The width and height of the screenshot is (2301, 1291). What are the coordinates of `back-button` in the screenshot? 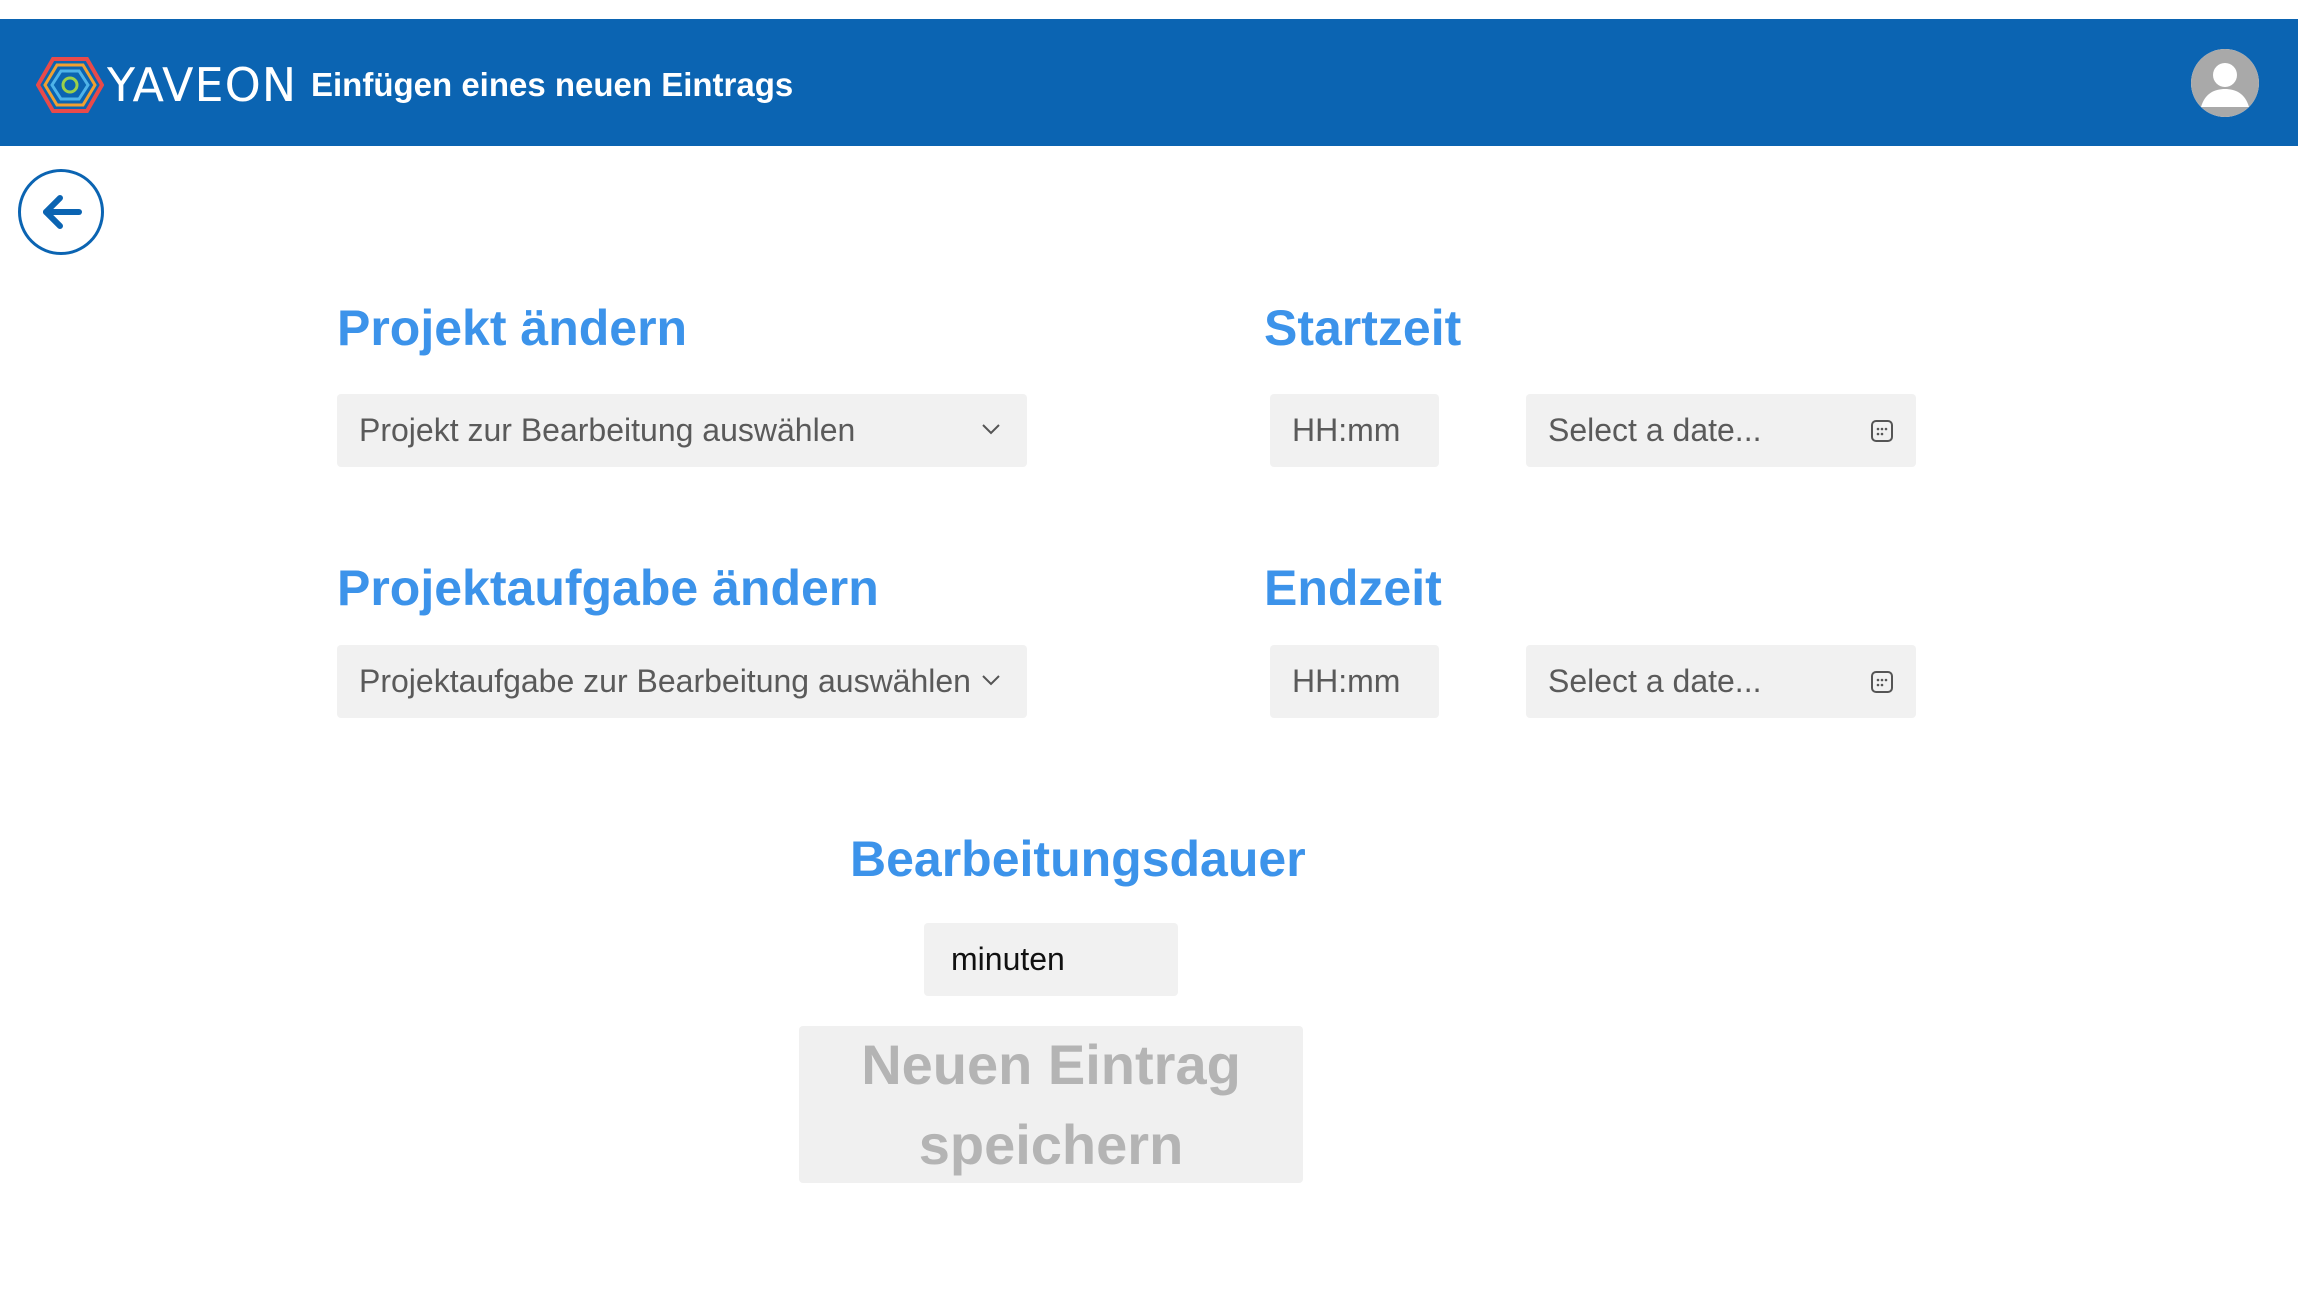 It's located at (61, 212).